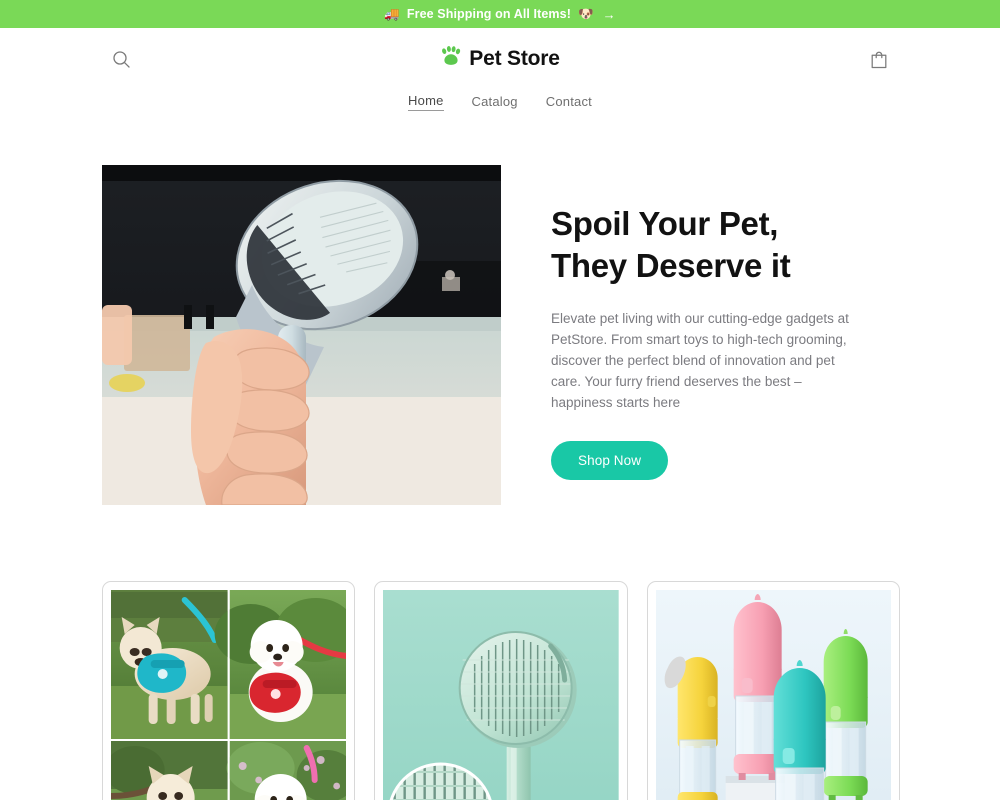 This screenshot has width=1000, height=800. Describe the element at coordinates (773, 695) in the screenshot. I see `product-image-water-bottles` at that location.